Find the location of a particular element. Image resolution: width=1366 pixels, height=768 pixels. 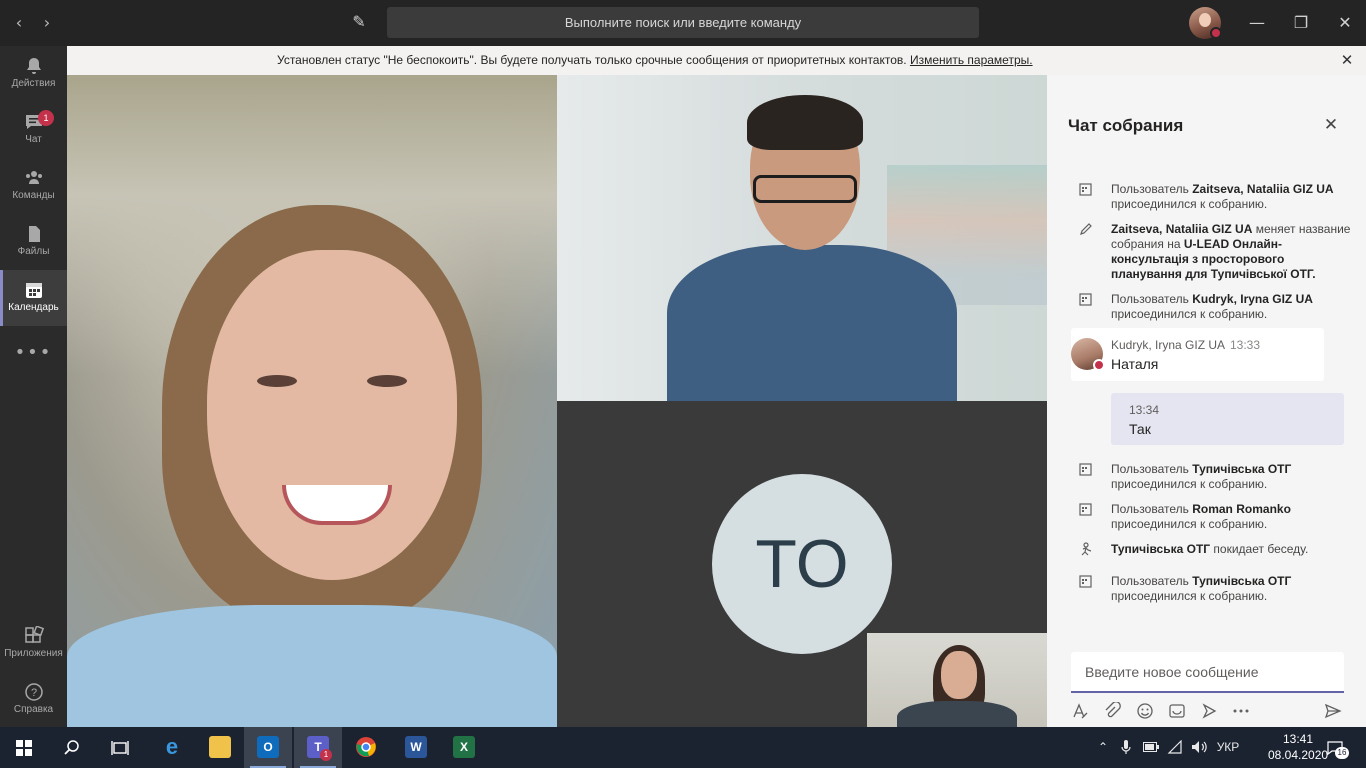

files-icon is located at coordinates (34, 234).